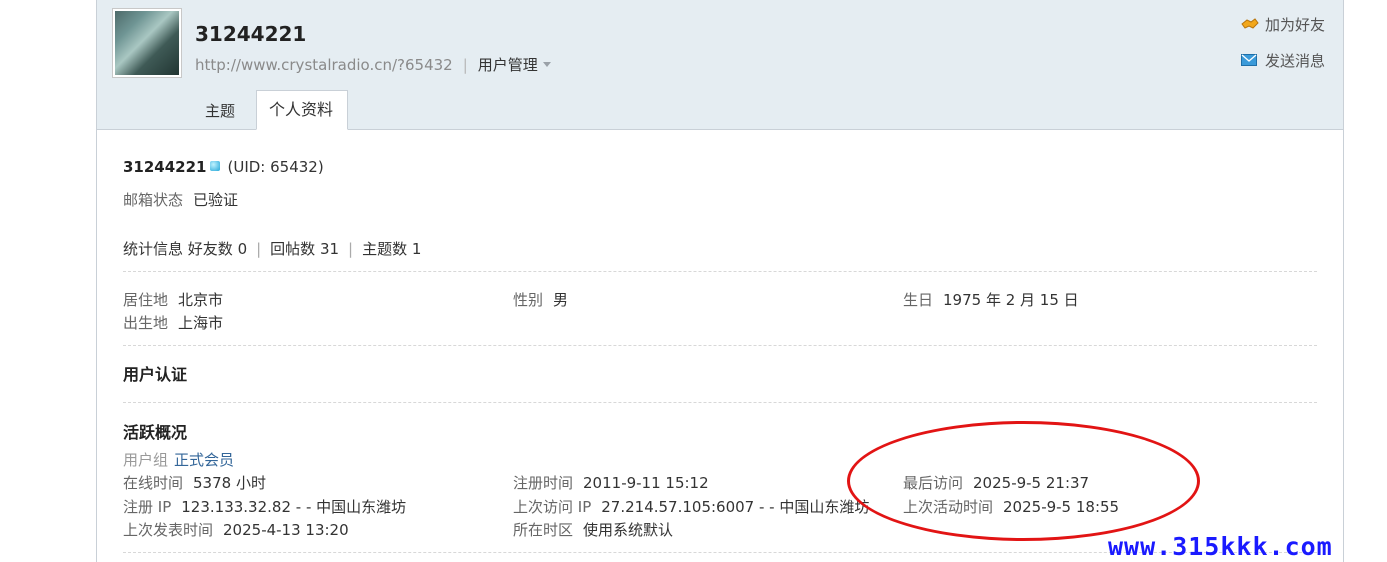 Image resolution: width=1387 pixels, height=562 pixels. I want to click on birthplace-label: 出生地, so click(146, 323).